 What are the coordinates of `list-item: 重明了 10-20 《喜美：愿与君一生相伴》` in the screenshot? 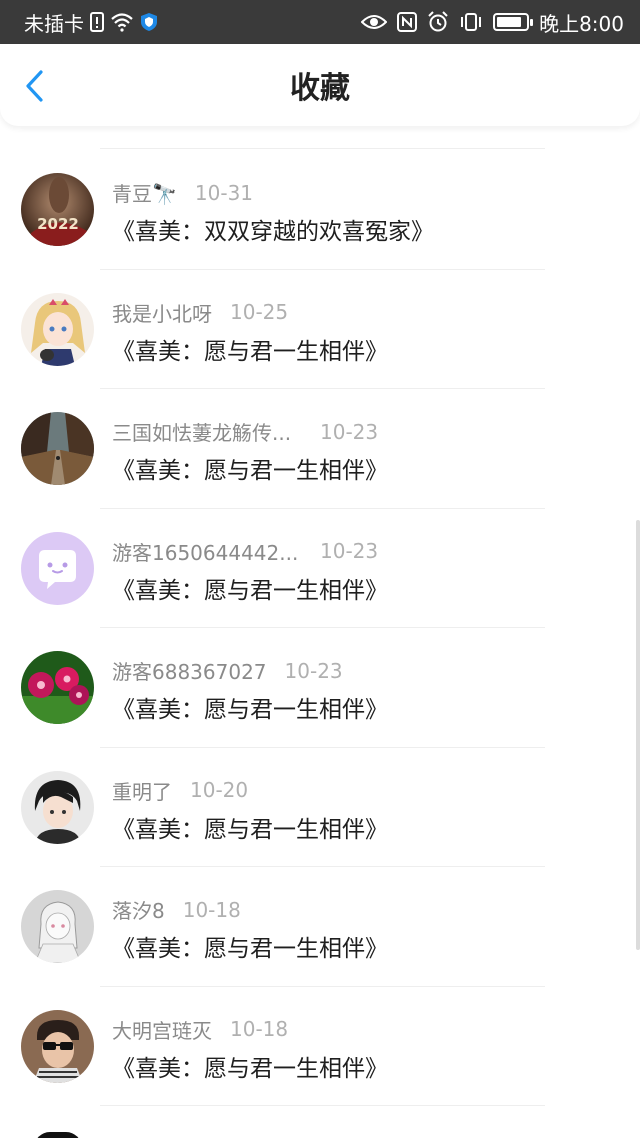 It's located at (320, 807).